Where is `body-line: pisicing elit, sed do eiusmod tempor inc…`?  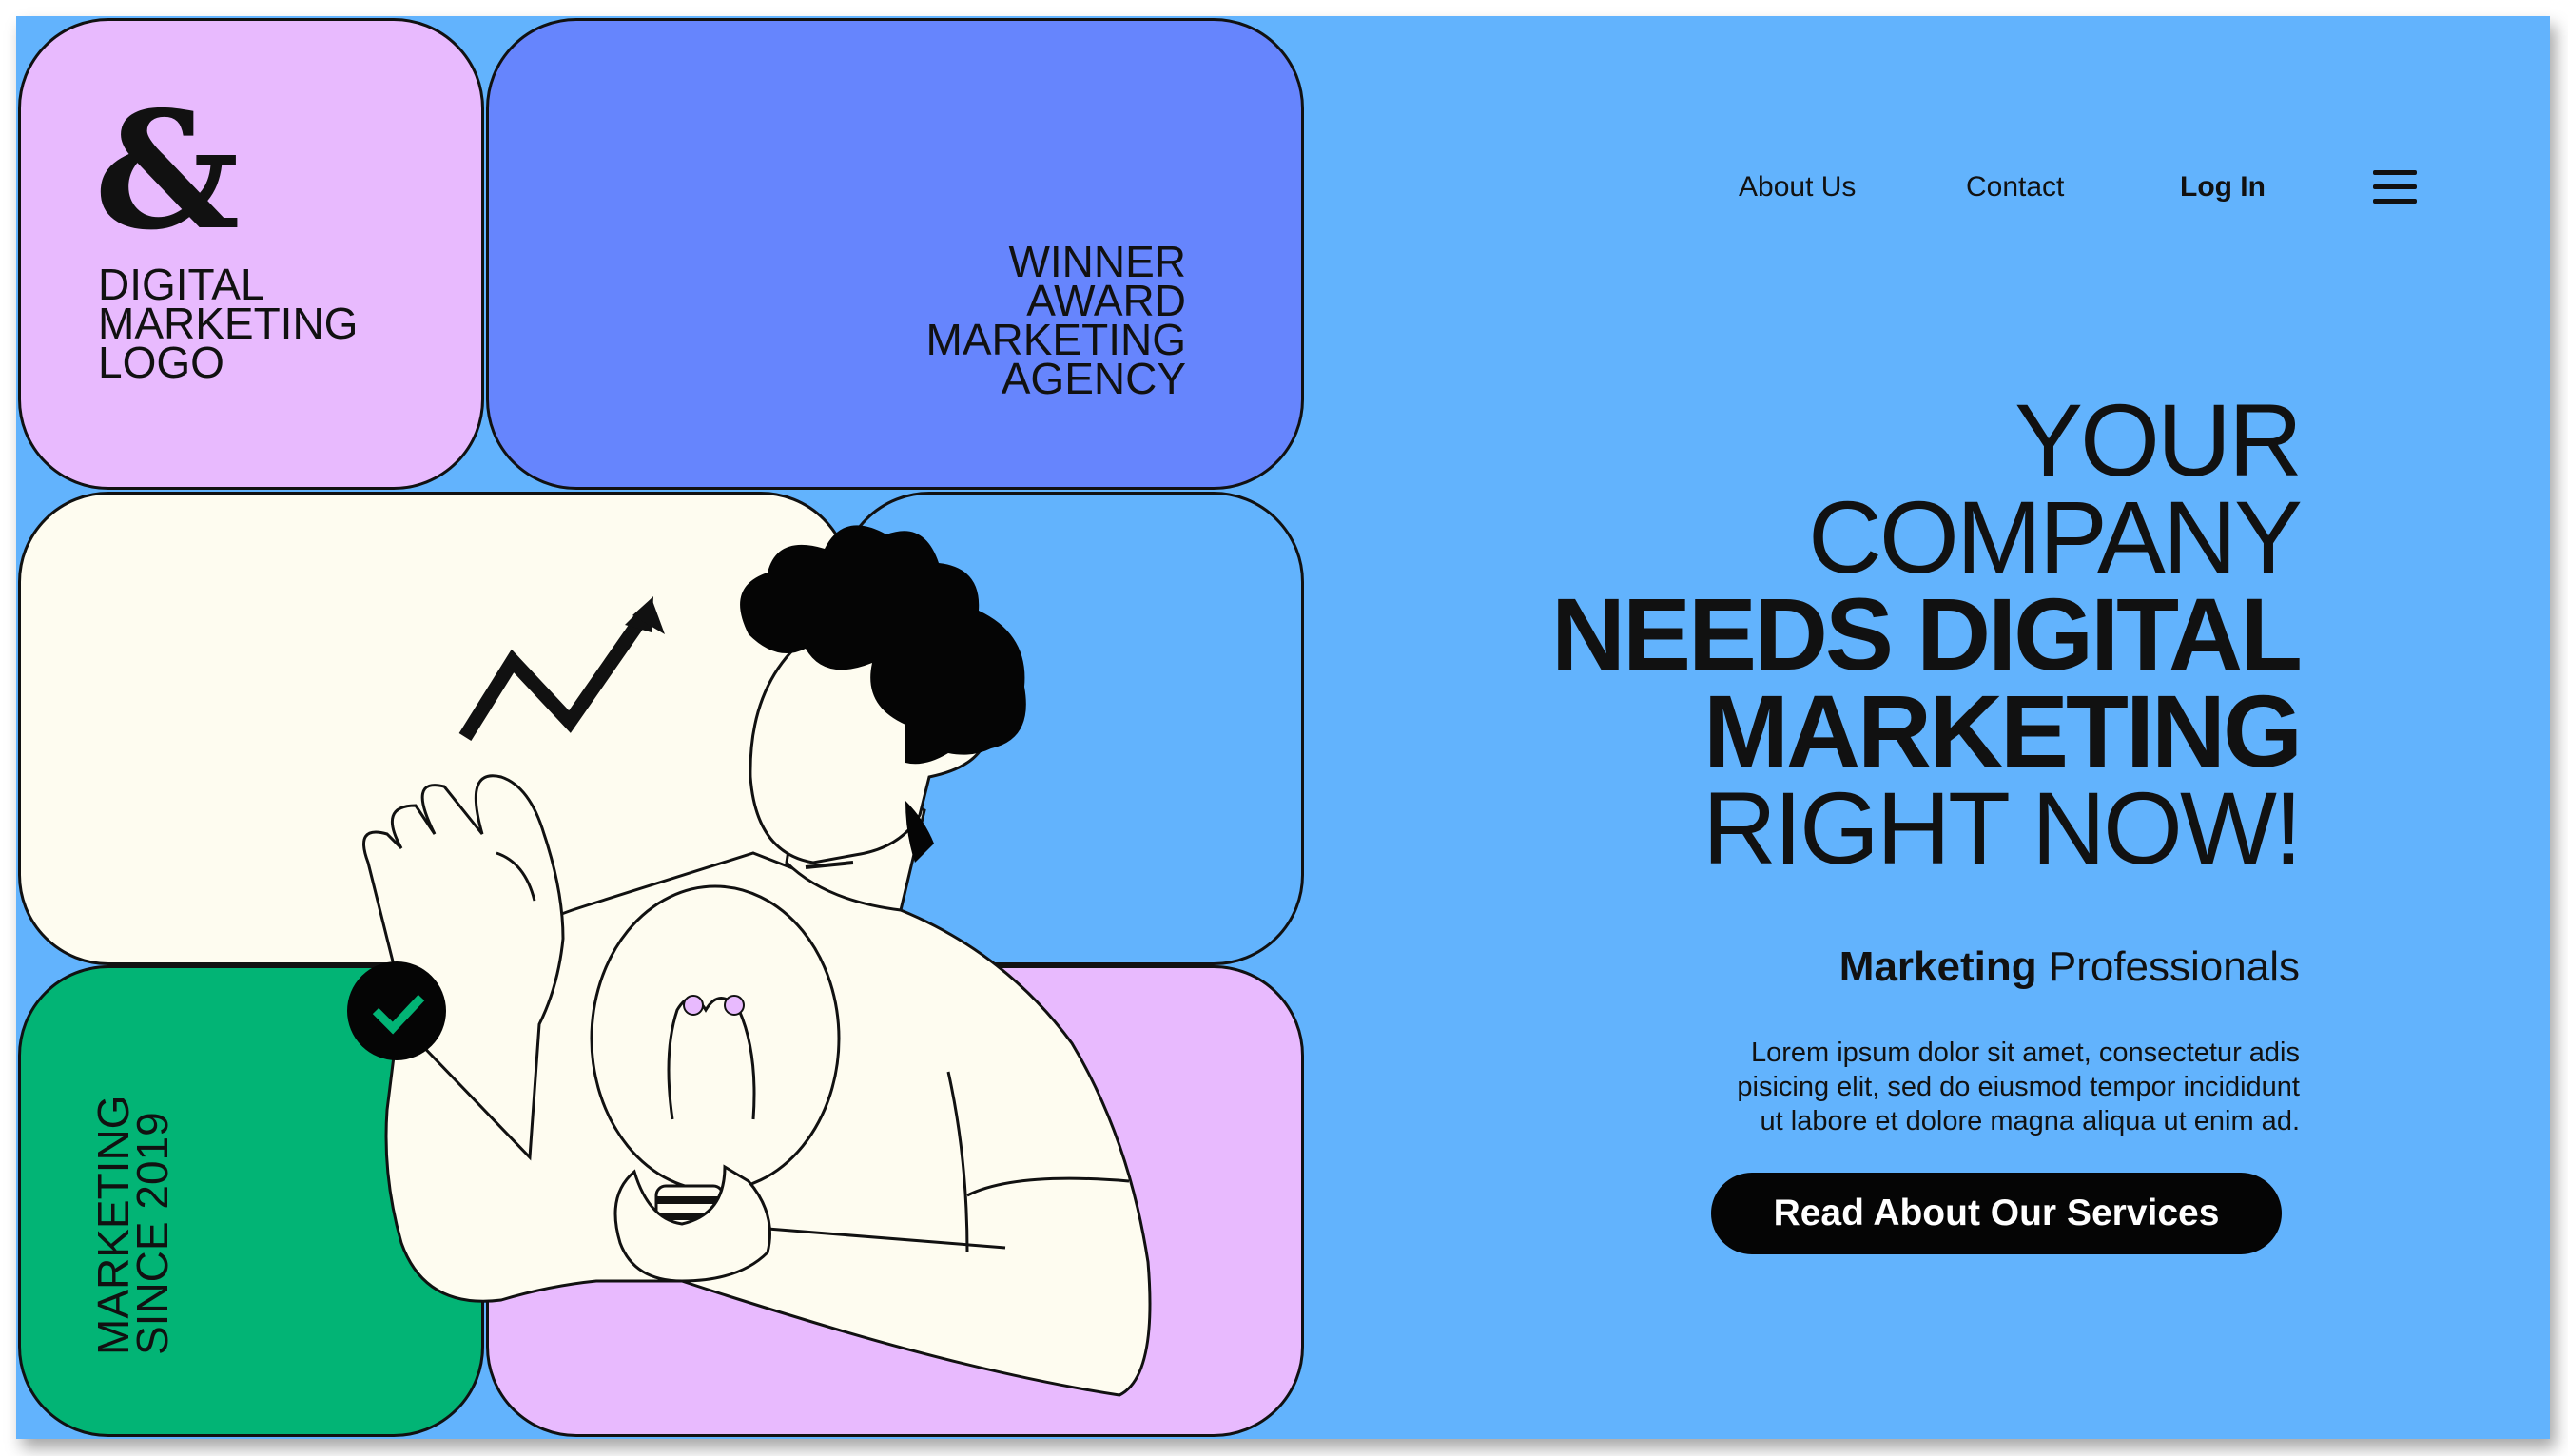
body-line: pisicing elit, sed do eiusmod tempor inc… is located at coordinates (2018, 1087).